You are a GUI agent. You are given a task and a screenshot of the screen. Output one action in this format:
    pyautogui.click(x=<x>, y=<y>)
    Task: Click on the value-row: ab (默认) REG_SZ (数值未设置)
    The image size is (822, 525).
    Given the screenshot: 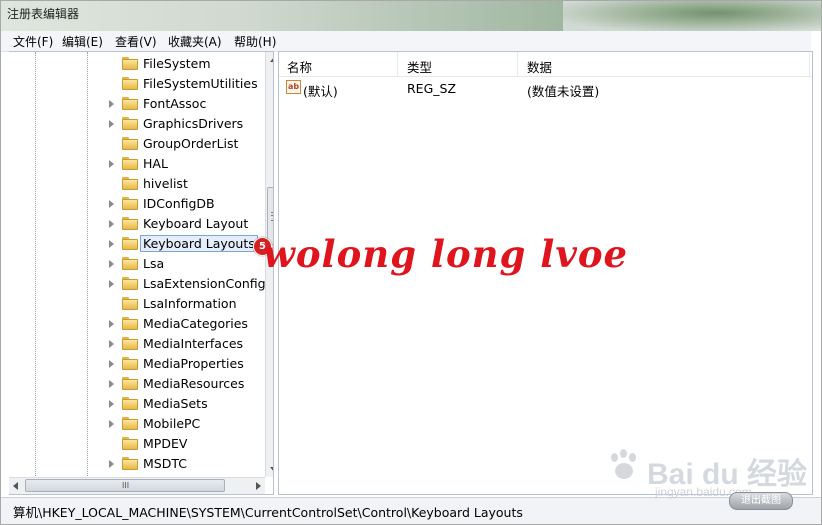 What is the action you would take?
    pyautogui.click(x=545, y=88)
    